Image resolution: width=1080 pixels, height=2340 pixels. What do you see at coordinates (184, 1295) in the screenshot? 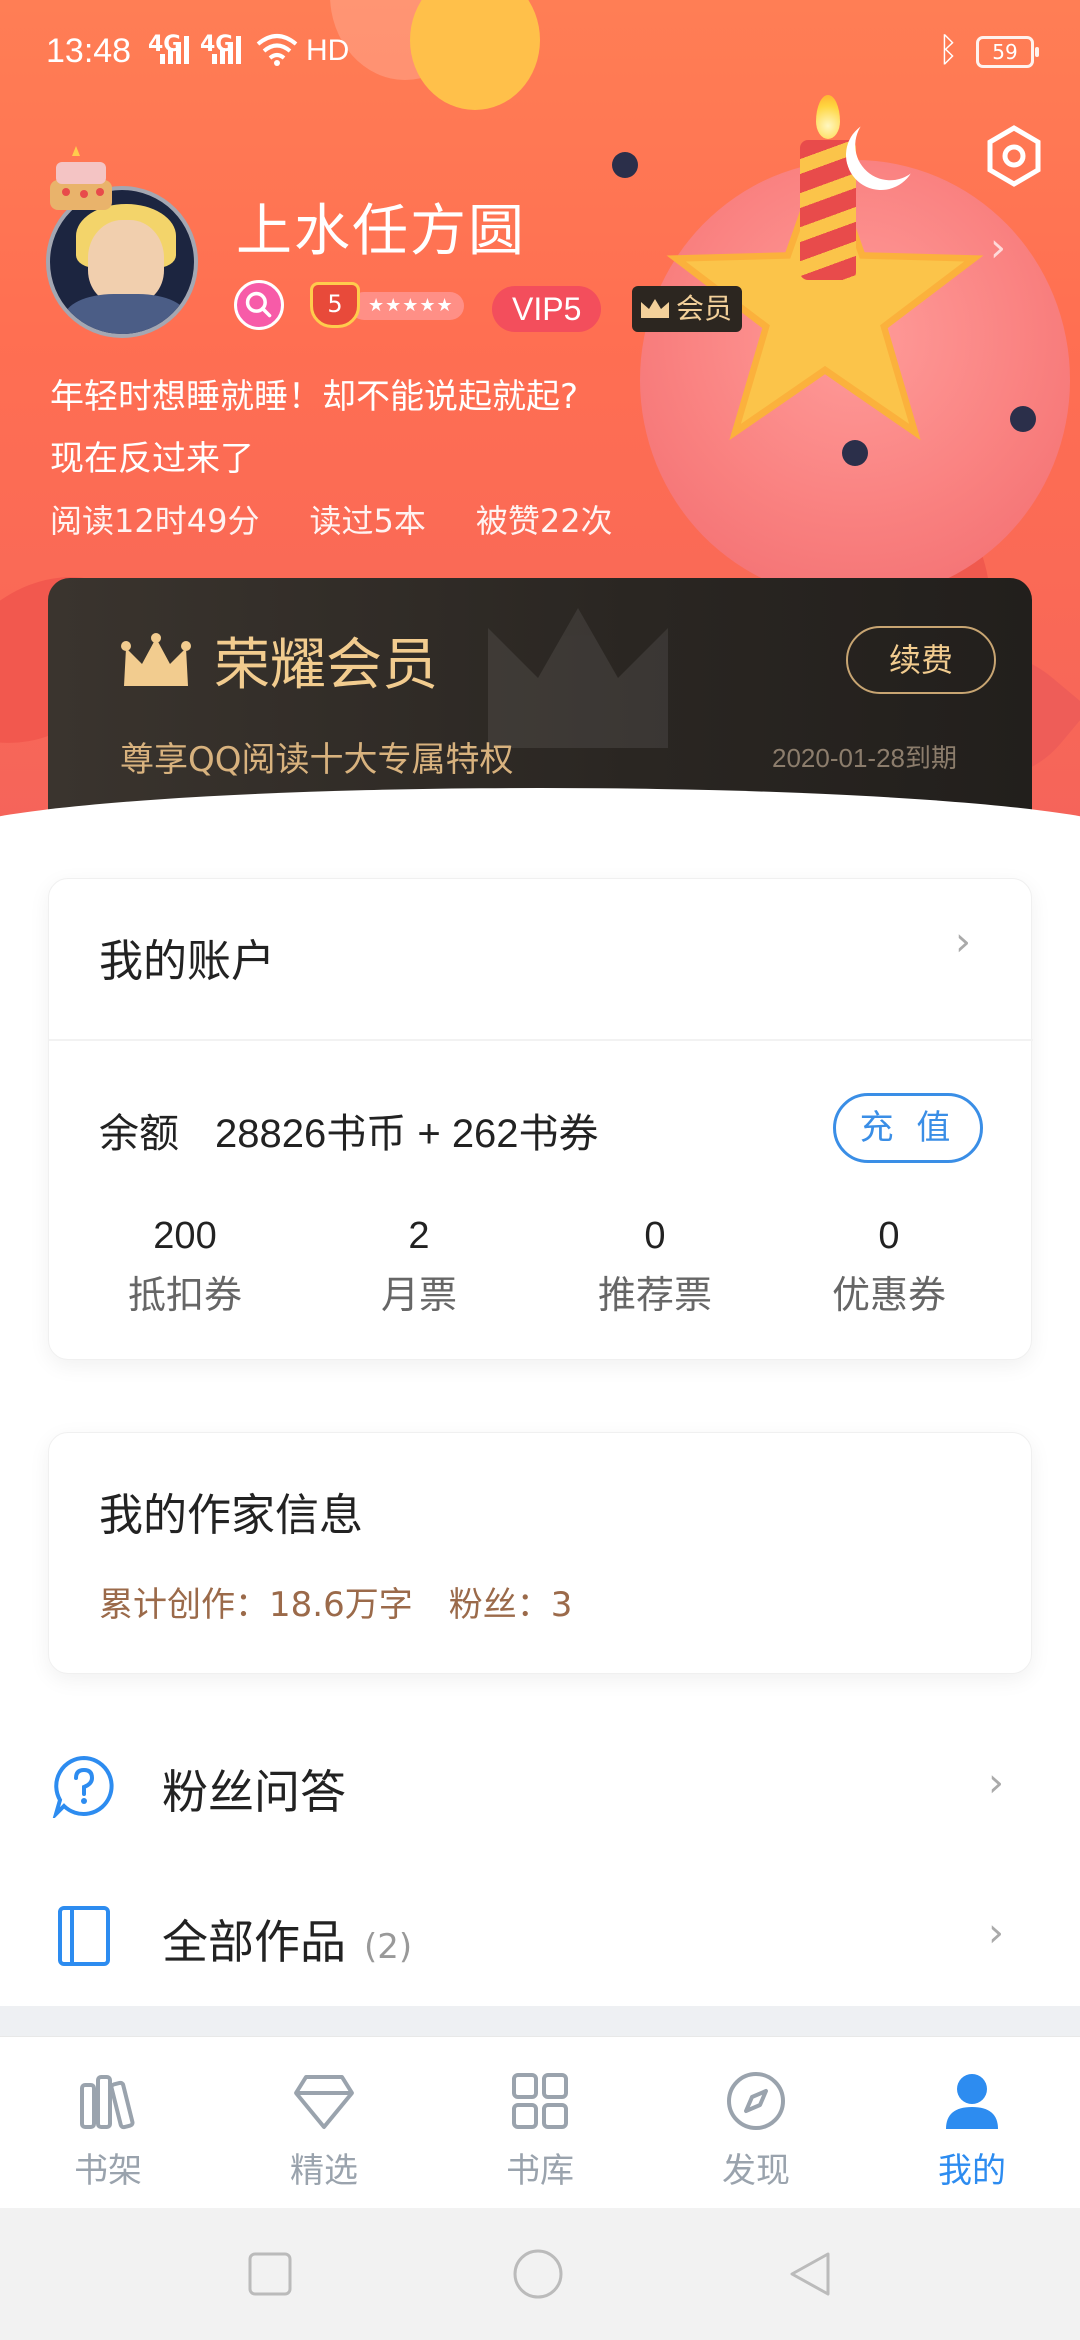
I see `stat-label: 抵扣券` at bounding box center [184, 1295].